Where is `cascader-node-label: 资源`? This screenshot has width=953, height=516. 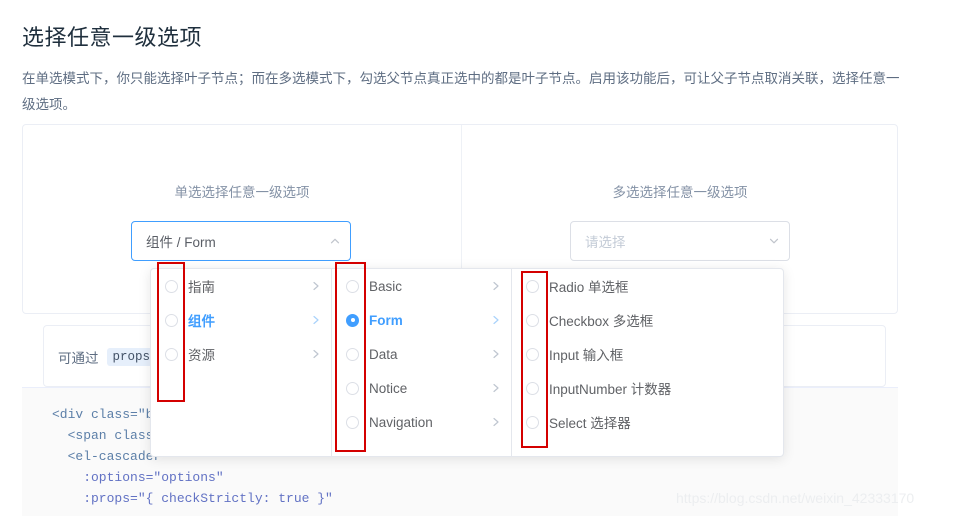
cascader-node-label: 资源 is located at coordinates (201, 355).